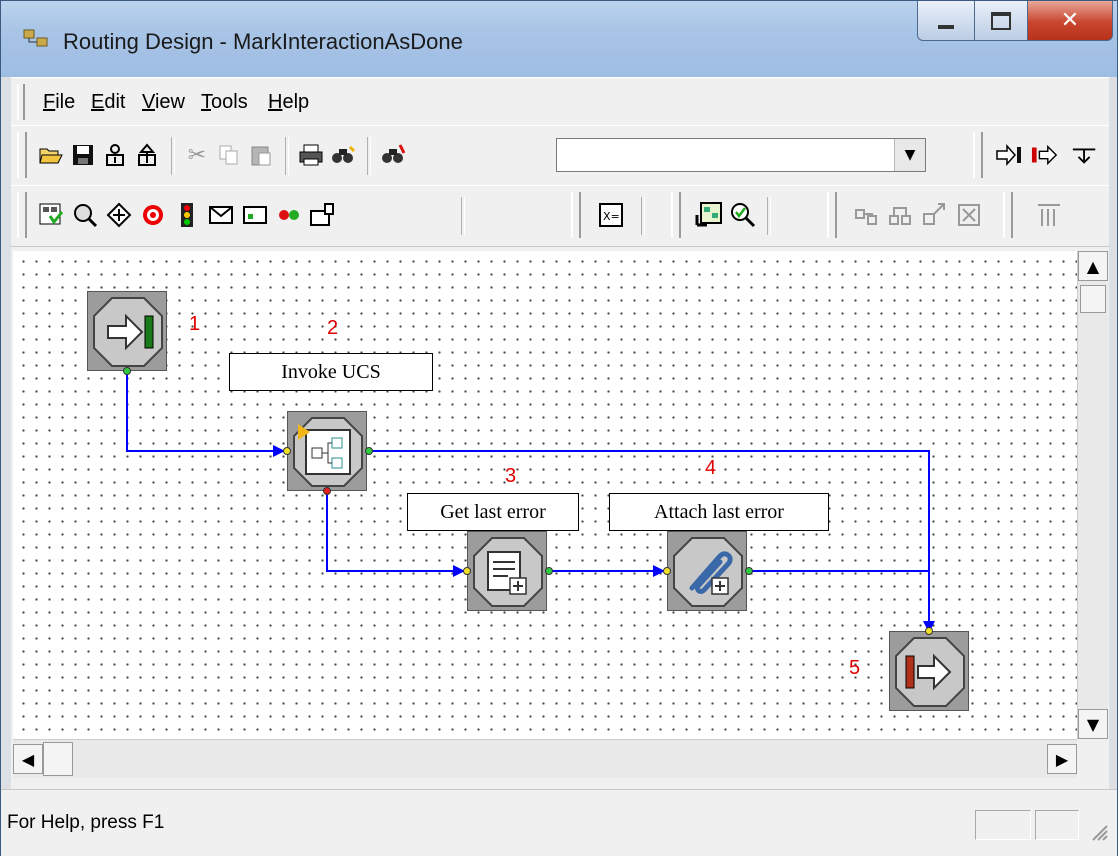 The height and width of the screenshot is (856, 1118). Describe the element at coordinates (369, 451) in the screenshot. I see `invoke-output-port` at that location.